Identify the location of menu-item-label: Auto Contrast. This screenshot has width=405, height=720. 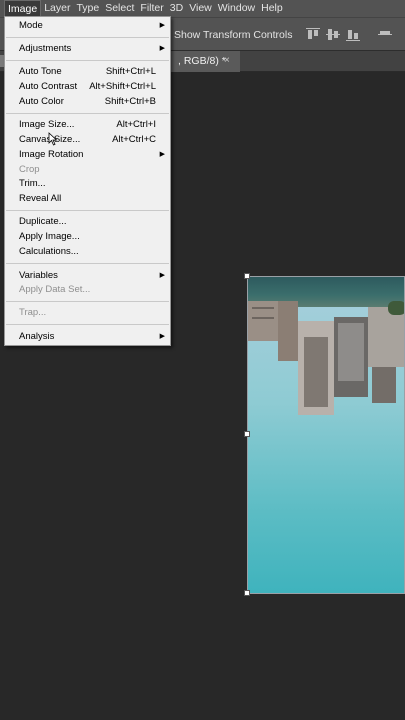
(48, 86).